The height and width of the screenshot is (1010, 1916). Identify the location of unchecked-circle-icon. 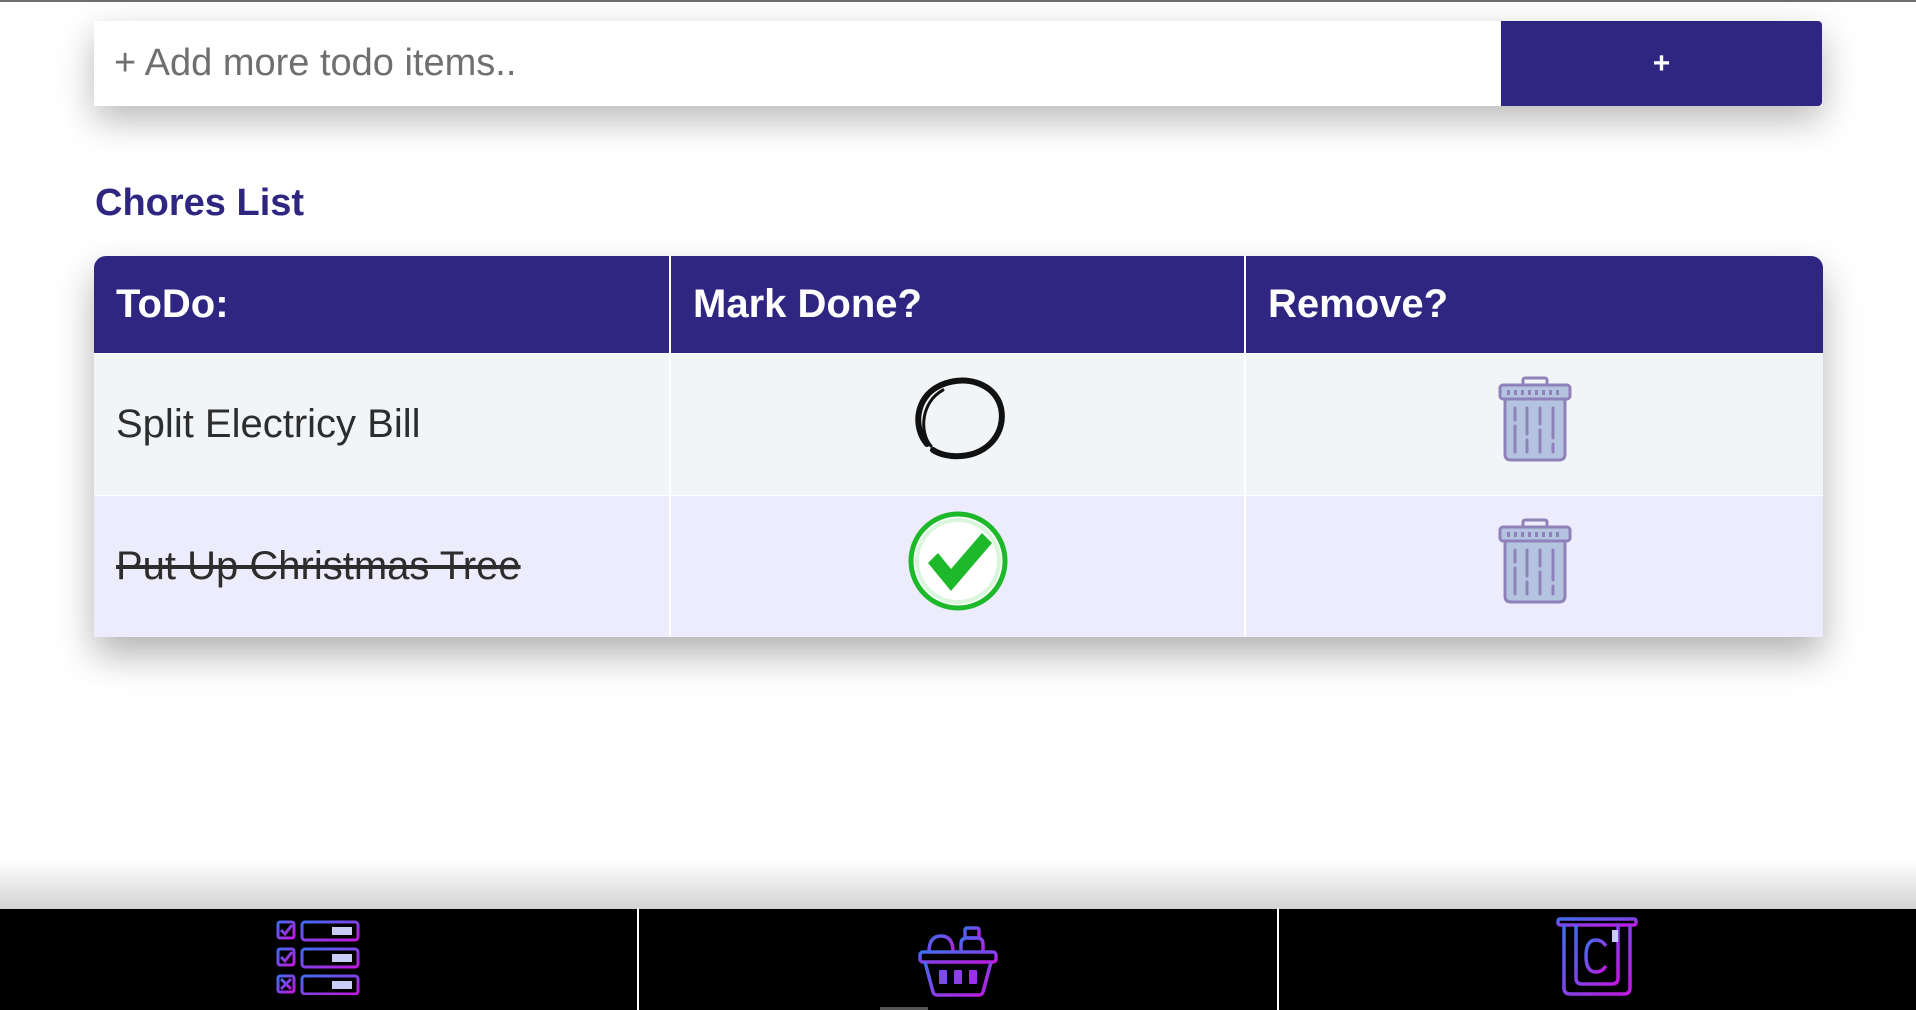
(958, 424).